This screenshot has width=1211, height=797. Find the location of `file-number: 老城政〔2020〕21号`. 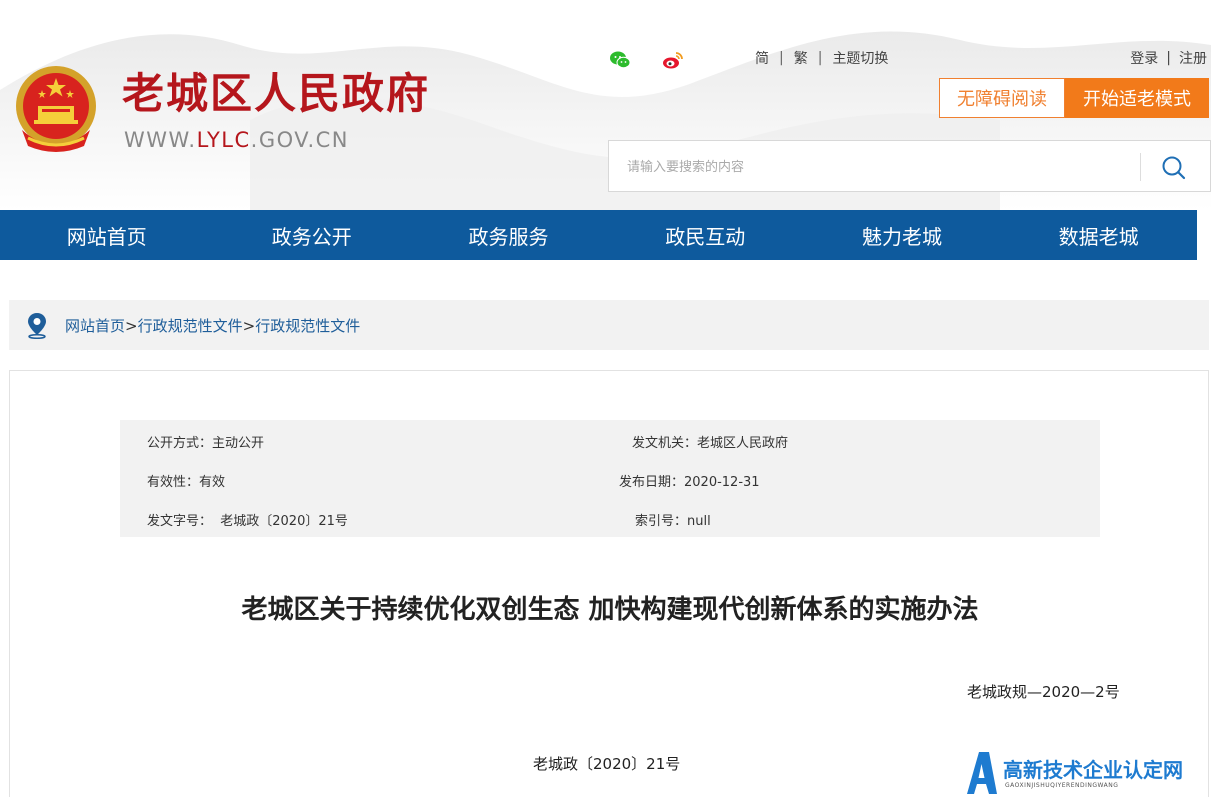

file-number: 老城政〔2020〕21号 is located at coordinates (607, 764).